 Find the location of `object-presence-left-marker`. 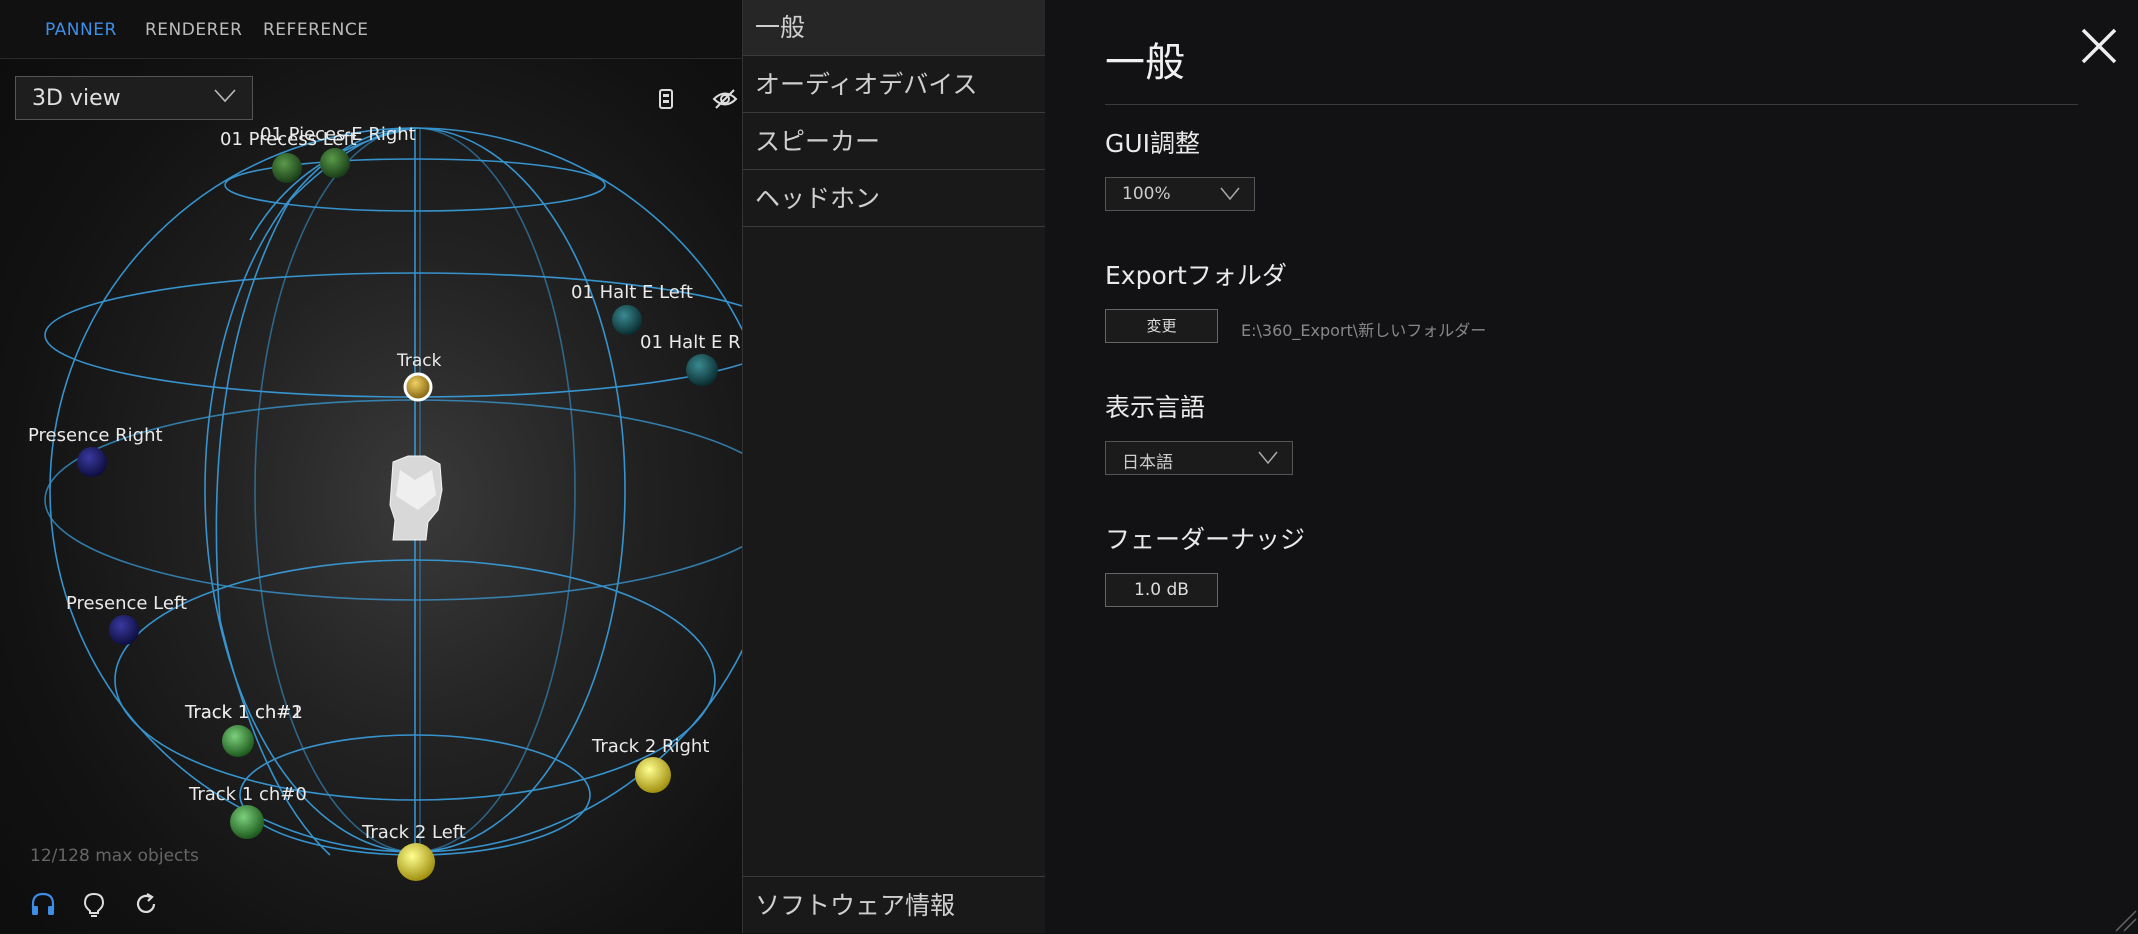

object-presence-left-marker is located at coordinates (124, 630).